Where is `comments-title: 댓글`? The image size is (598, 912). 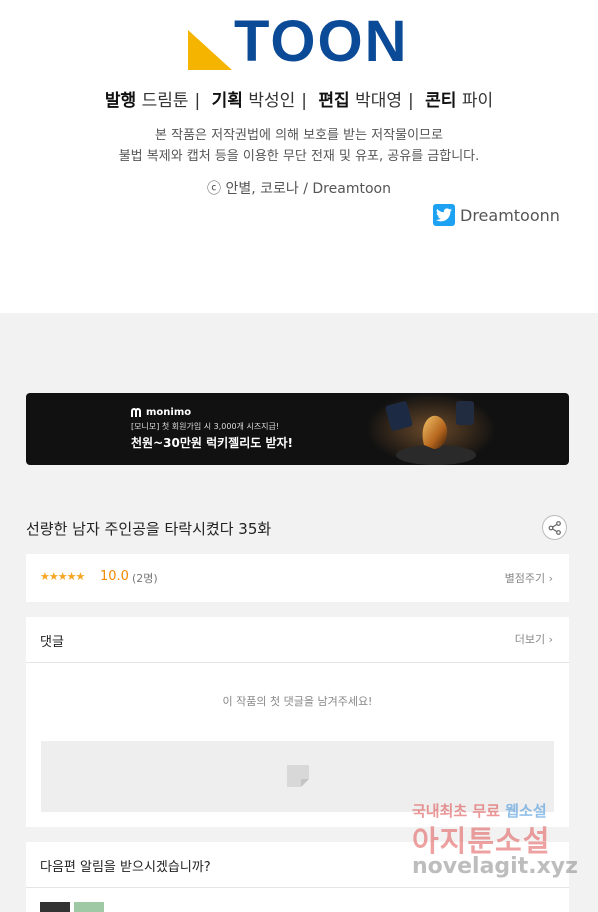
comments-title: 댓글 is located at coordinates (52, 642).